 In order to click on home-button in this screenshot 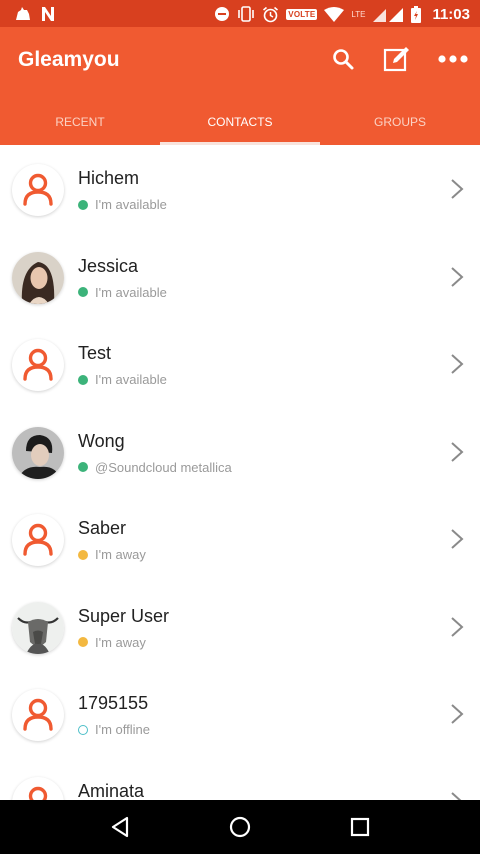, I will do `click(240, 827)`.